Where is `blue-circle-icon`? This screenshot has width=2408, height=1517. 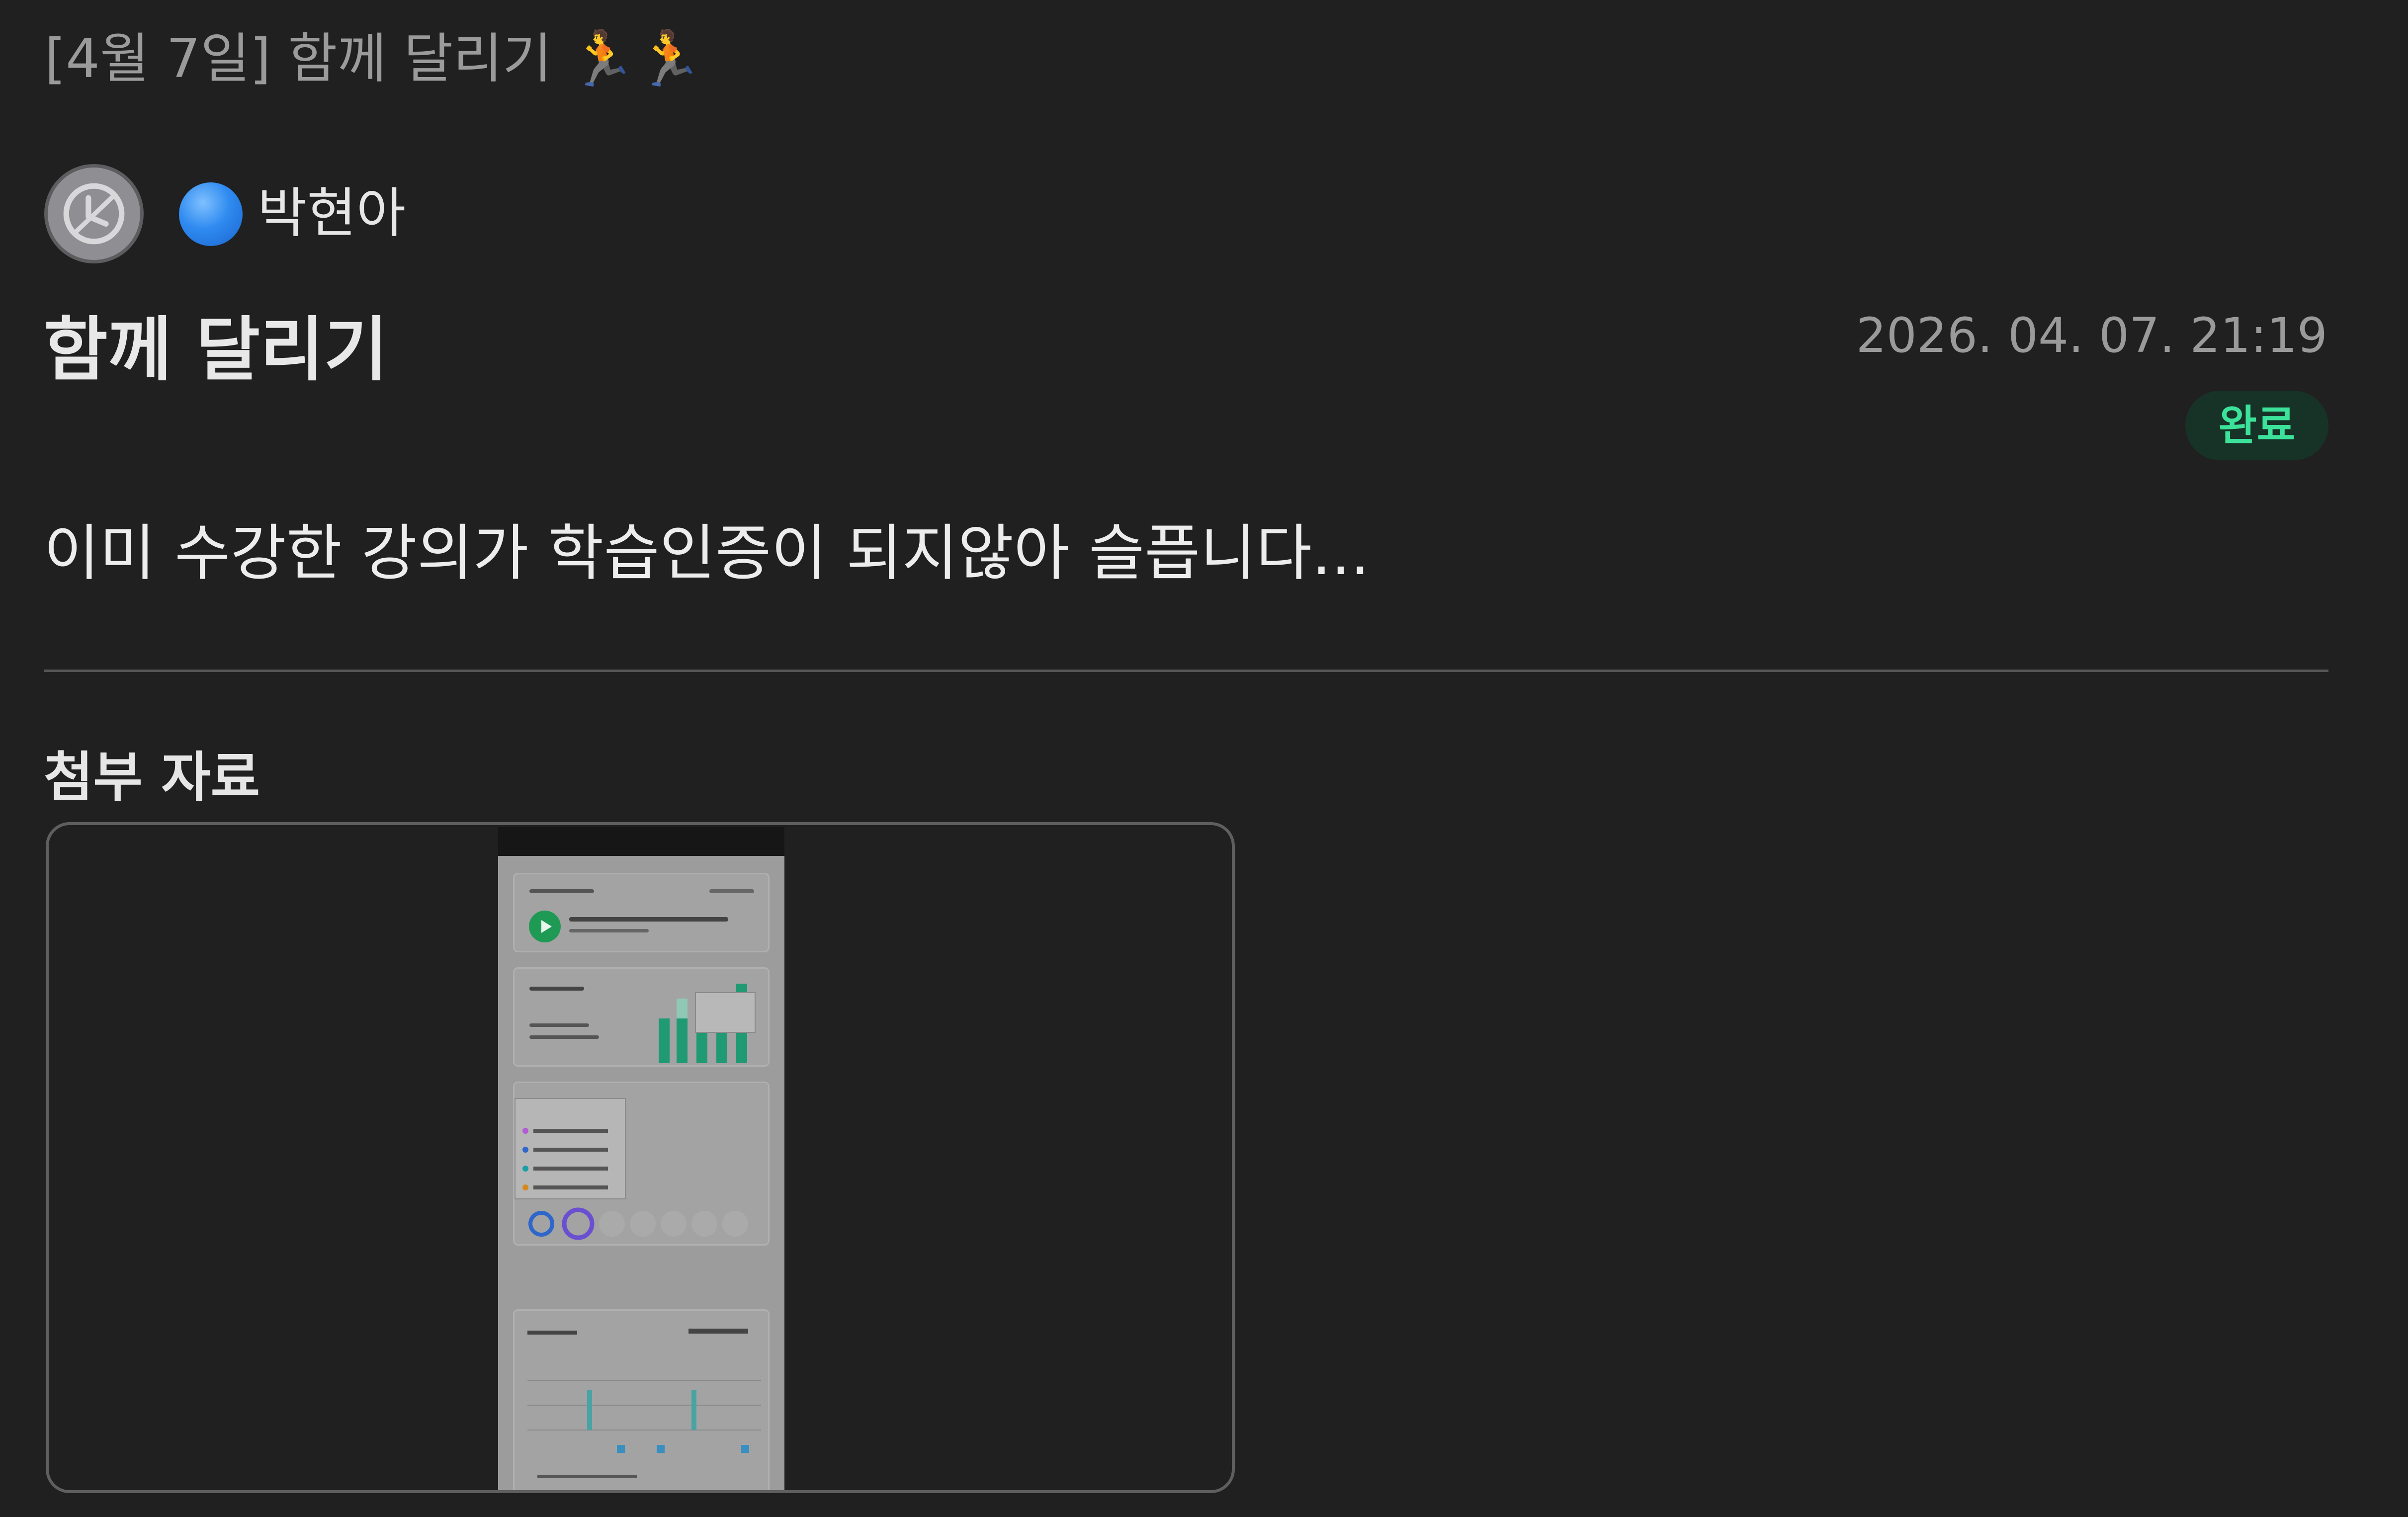 blue-circle-icon is located at coordinates (211, 214).